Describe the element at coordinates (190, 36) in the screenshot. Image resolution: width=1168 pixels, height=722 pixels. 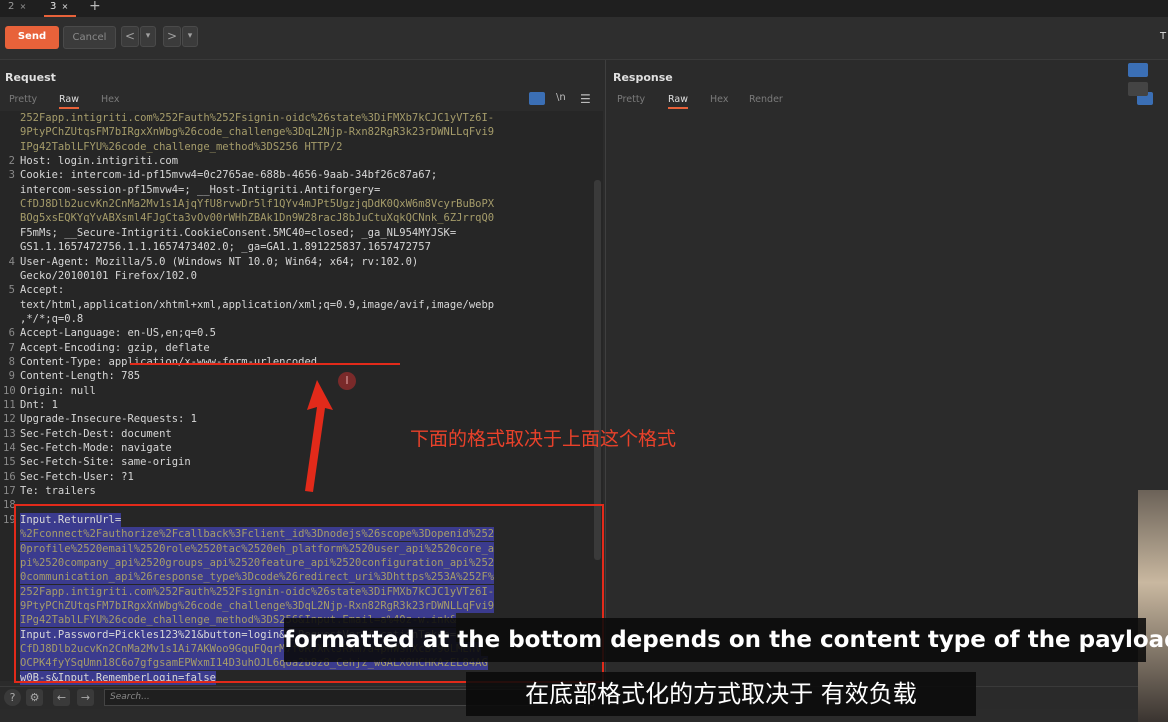
I see `forward-history-dropdown: ▾` at that location.